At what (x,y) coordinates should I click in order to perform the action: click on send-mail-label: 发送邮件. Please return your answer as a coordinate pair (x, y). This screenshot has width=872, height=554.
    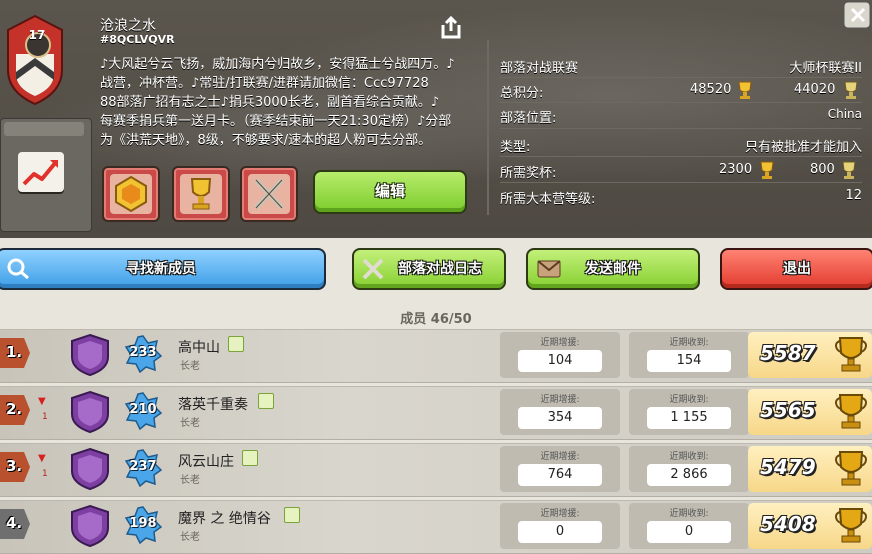
    Looking at the image, I should click on (613, 269).